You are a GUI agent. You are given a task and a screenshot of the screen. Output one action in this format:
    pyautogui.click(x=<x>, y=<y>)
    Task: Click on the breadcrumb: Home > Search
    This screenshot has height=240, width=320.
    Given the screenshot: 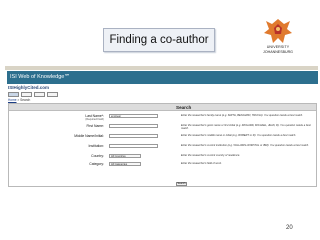 What is the action you would take?
    pyautogui.click(x=19, y=100)
    